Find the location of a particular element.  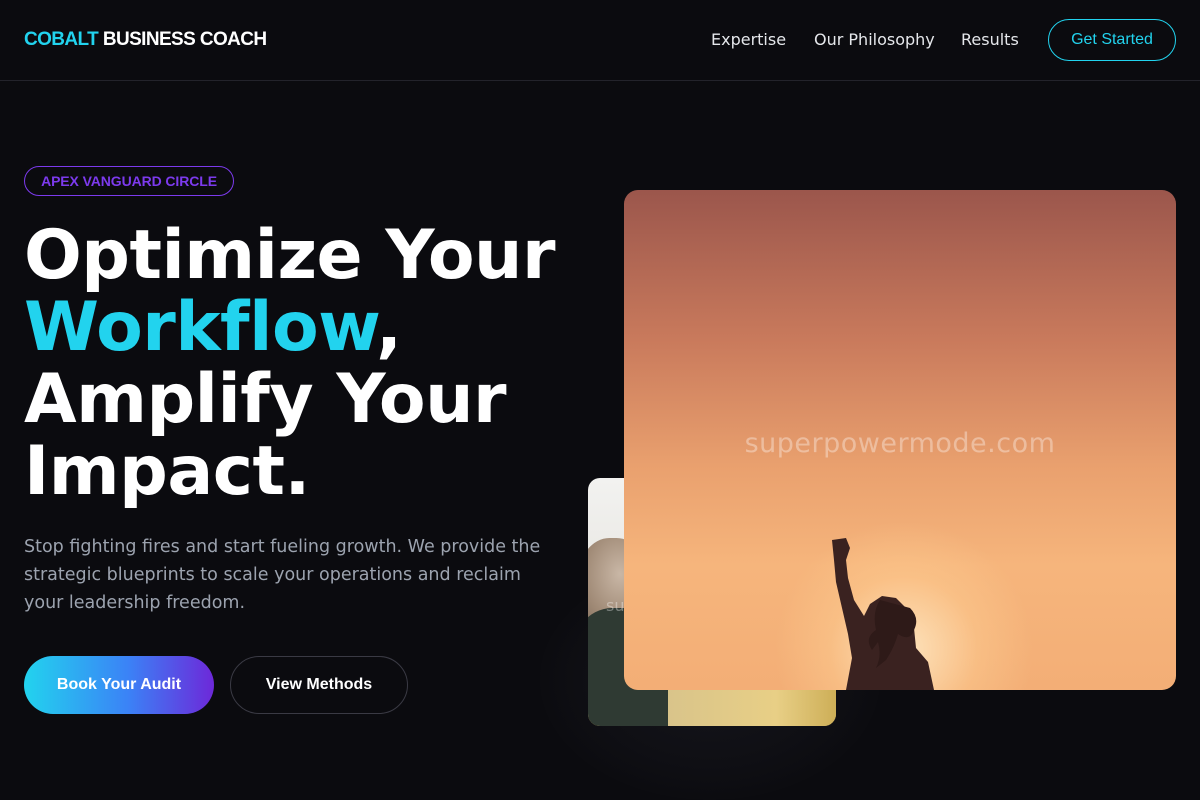

get-started-button: Get Started is located at coordinates (1112, 40).